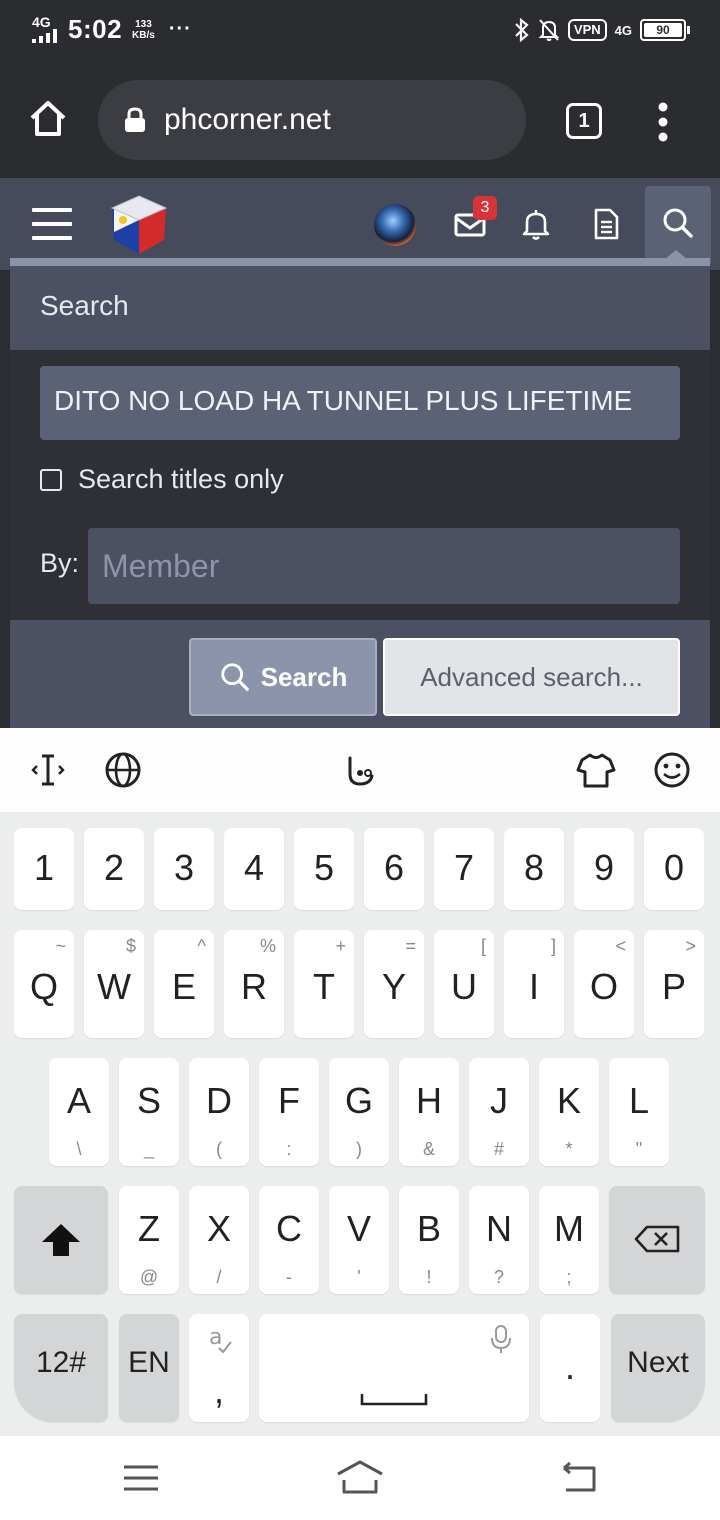 The width and height of the screenshot is (720, 1520). What do you see at coordinates (639, 1112) in the screenshot?
I see `key-l: L "` at bounding box center [639, 1112].